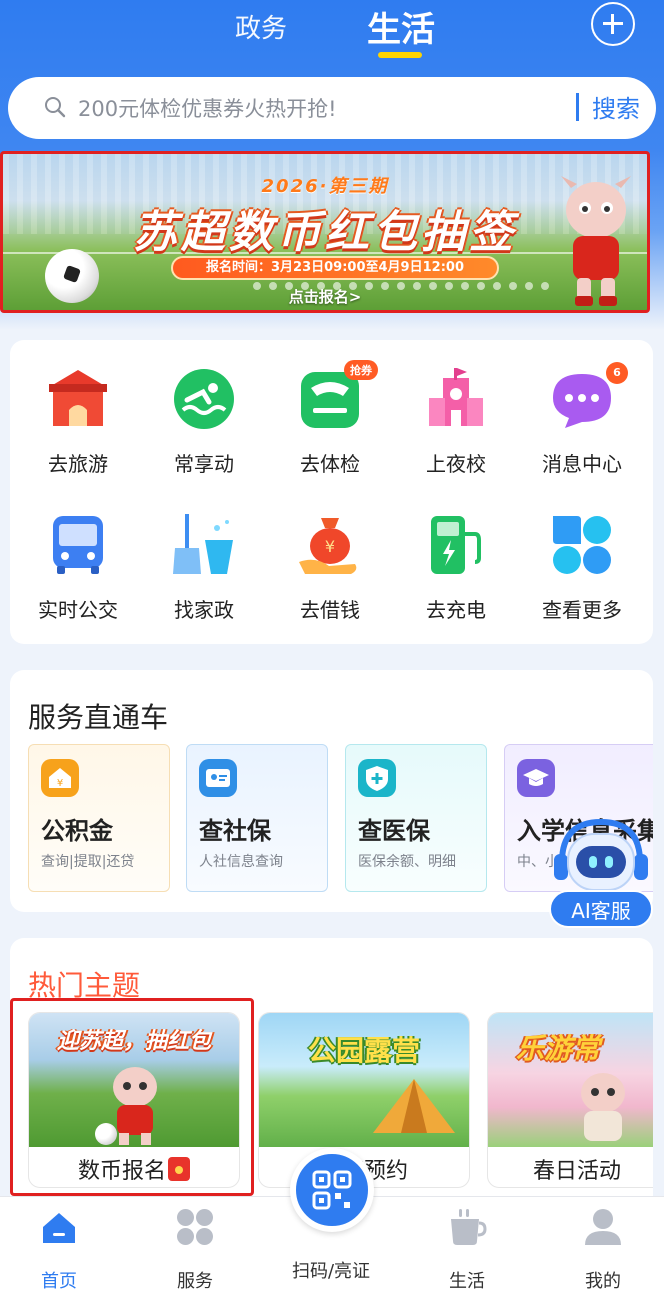 The width and height of the screenshot is (664, 1300). I want to click on charger-icon, so click(456, 545).